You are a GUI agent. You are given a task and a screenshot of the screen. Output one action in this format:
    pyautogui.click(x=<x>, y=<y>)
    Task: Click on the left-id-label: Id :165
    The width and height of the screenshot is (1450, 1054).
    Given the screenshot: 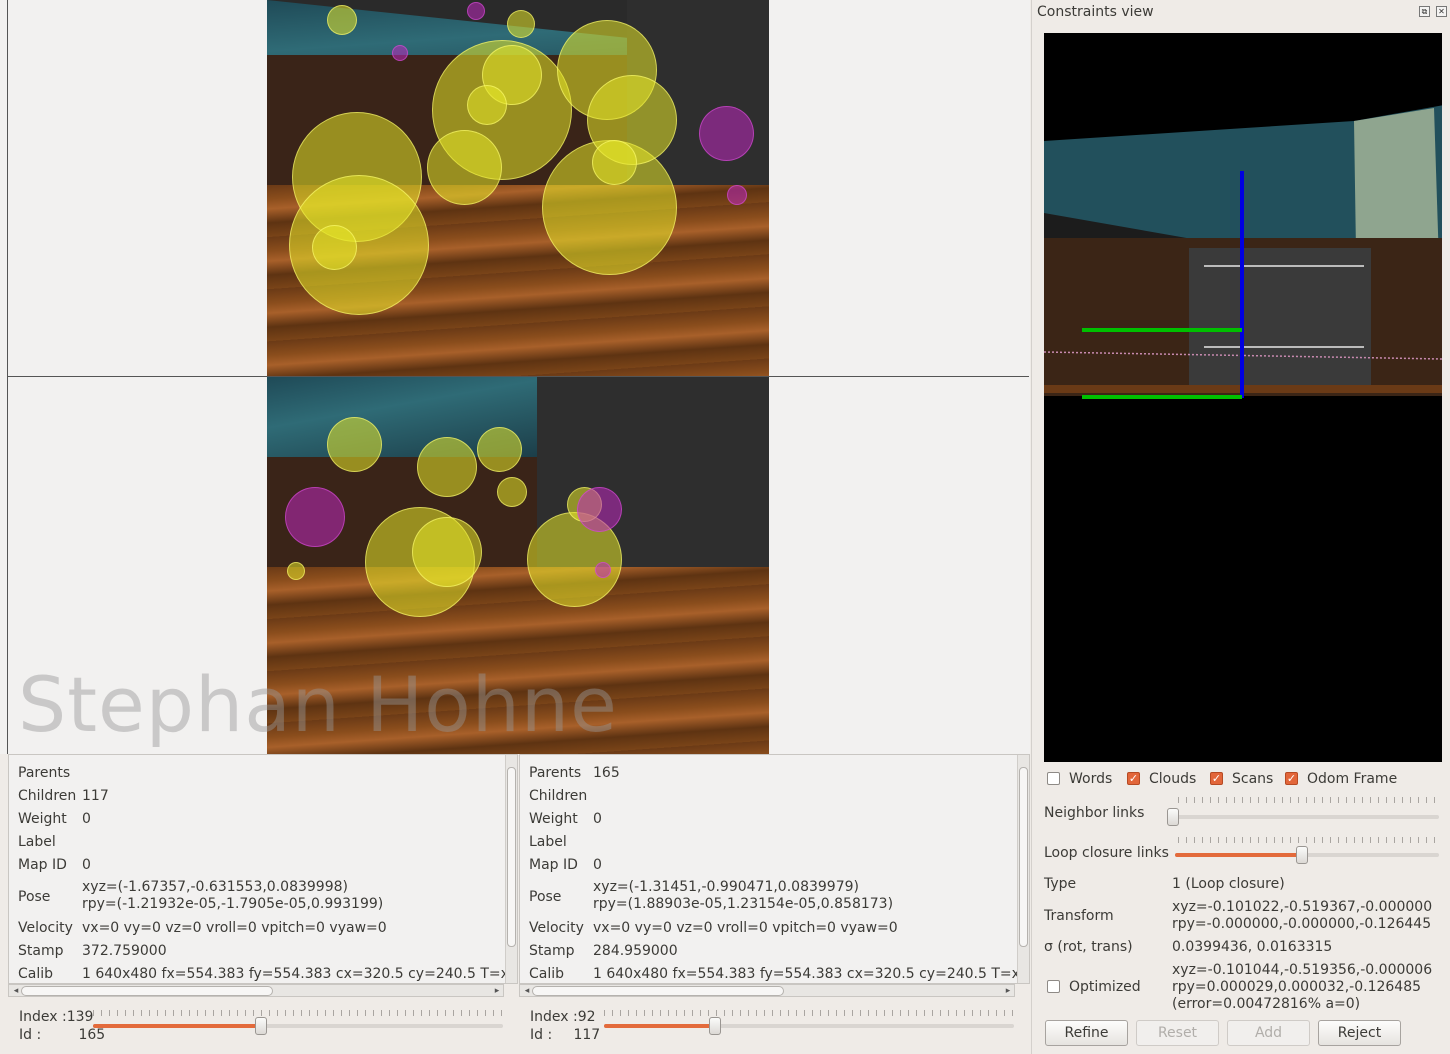 What is the action you would take?
    pyautogui.click(x=62, y=1035)
    